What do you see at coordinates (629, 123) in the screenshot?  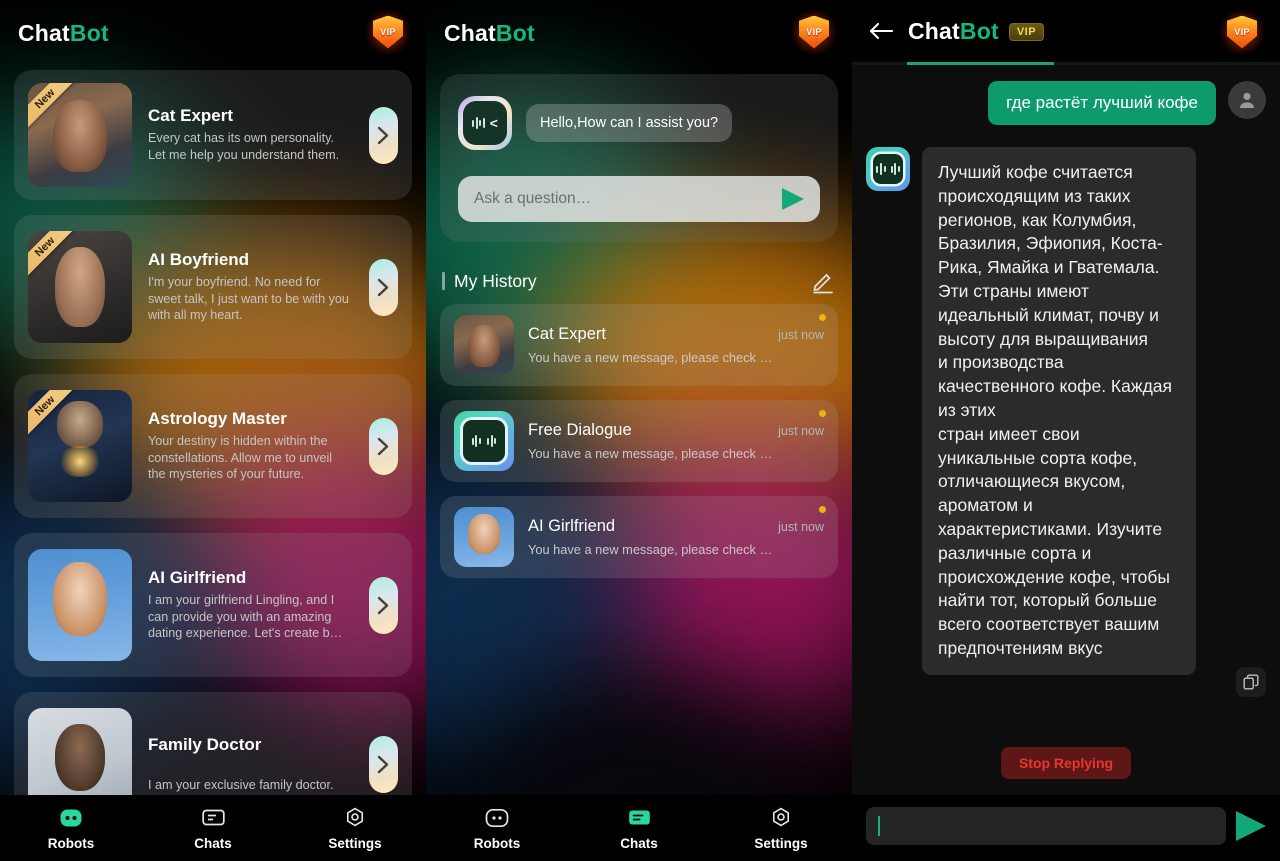 I see `assistant-greeting-bubble: Hello,How can I assist you?` at bounding box center [629, 123].